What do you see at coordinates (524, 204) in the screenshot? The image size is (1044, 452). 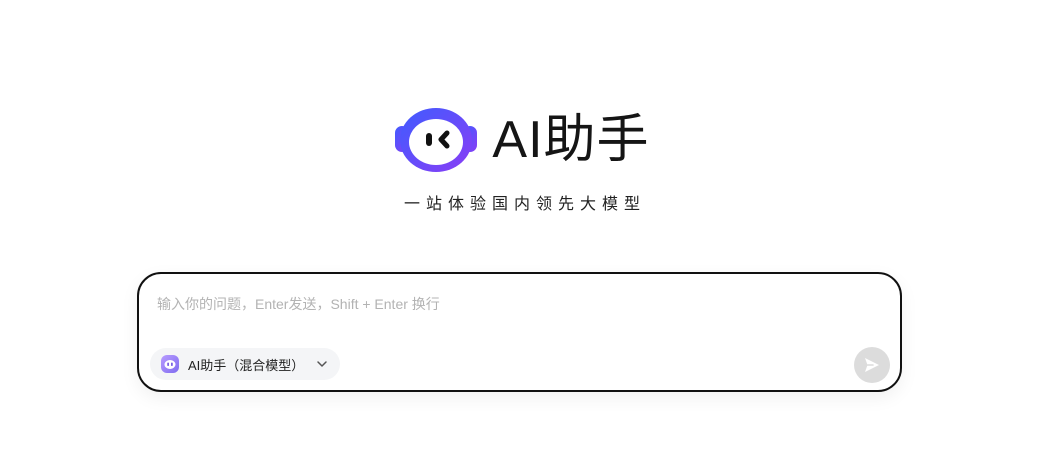 I see `brand-tagline: 一站体验国内领先大模型` at bounding box center [524, 204].